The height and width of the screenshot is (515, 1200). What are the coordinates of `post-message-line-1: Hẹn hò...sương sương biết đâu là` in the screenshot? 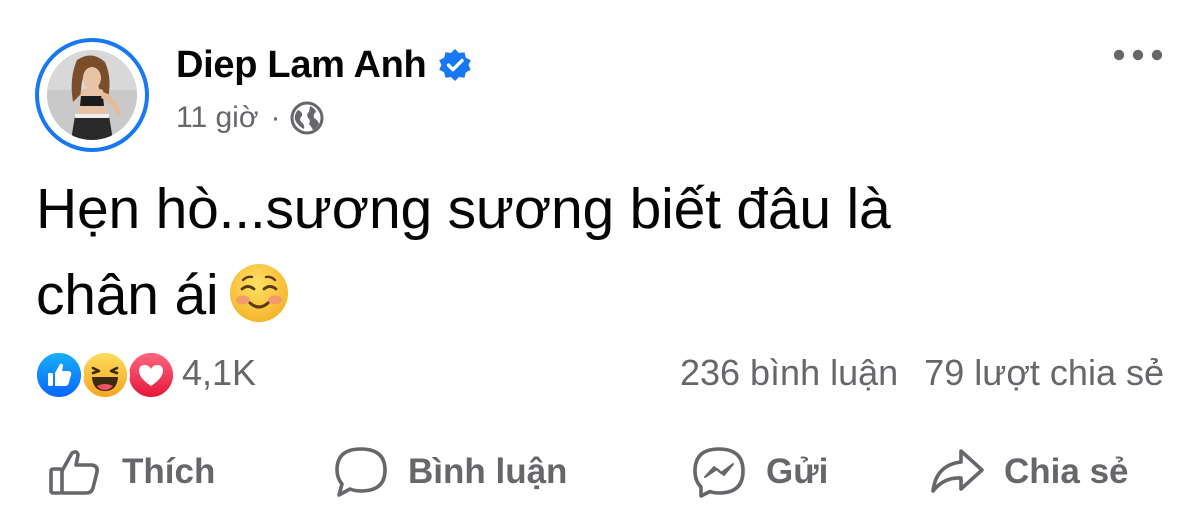 It's located at (463, 209).